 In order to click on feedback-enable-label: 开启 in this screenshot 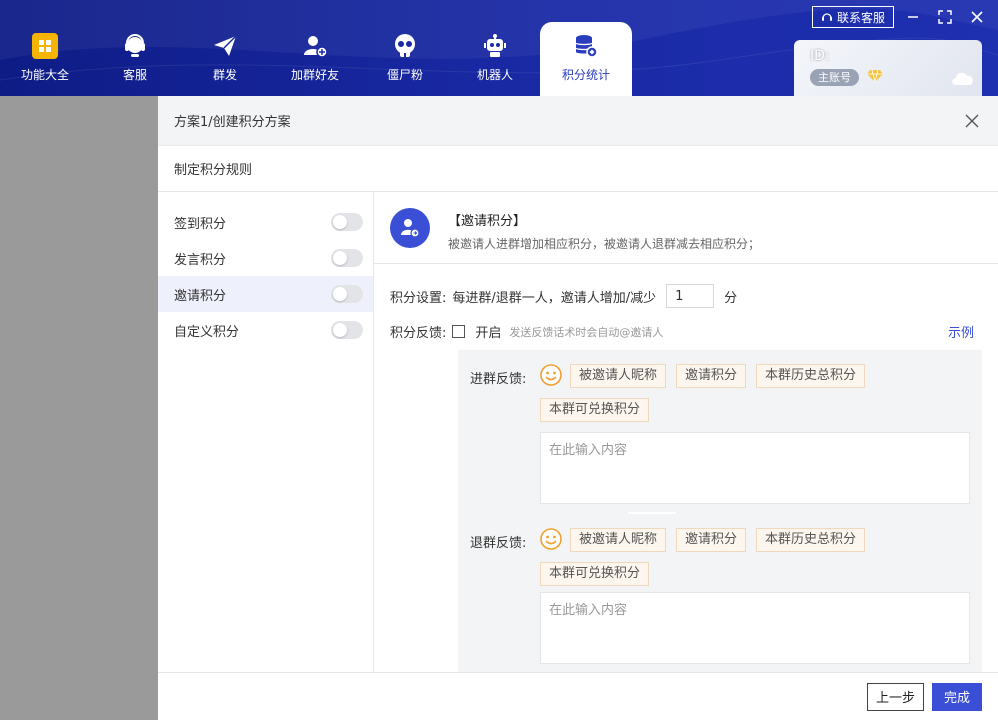, I will do `click(488, 333)`.